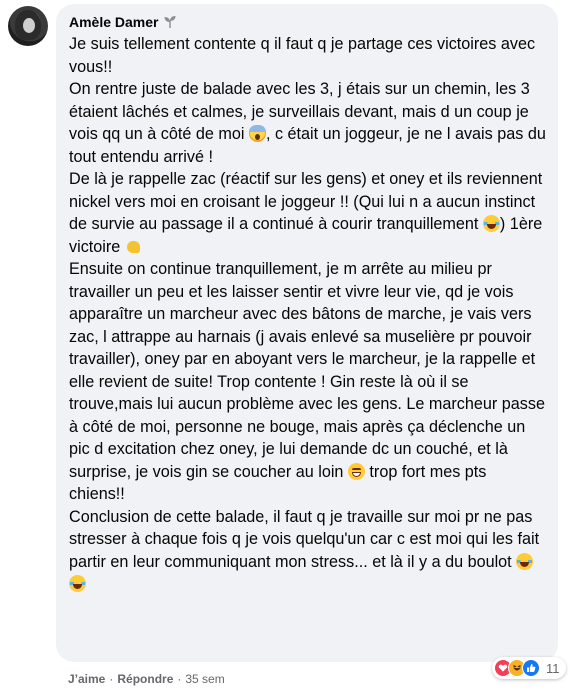 The image size is (580, 696). What do you see at coordinates (356, 471) in the screenshot?
I see `grin-emoji-icon` at bounding box center [356, 471].